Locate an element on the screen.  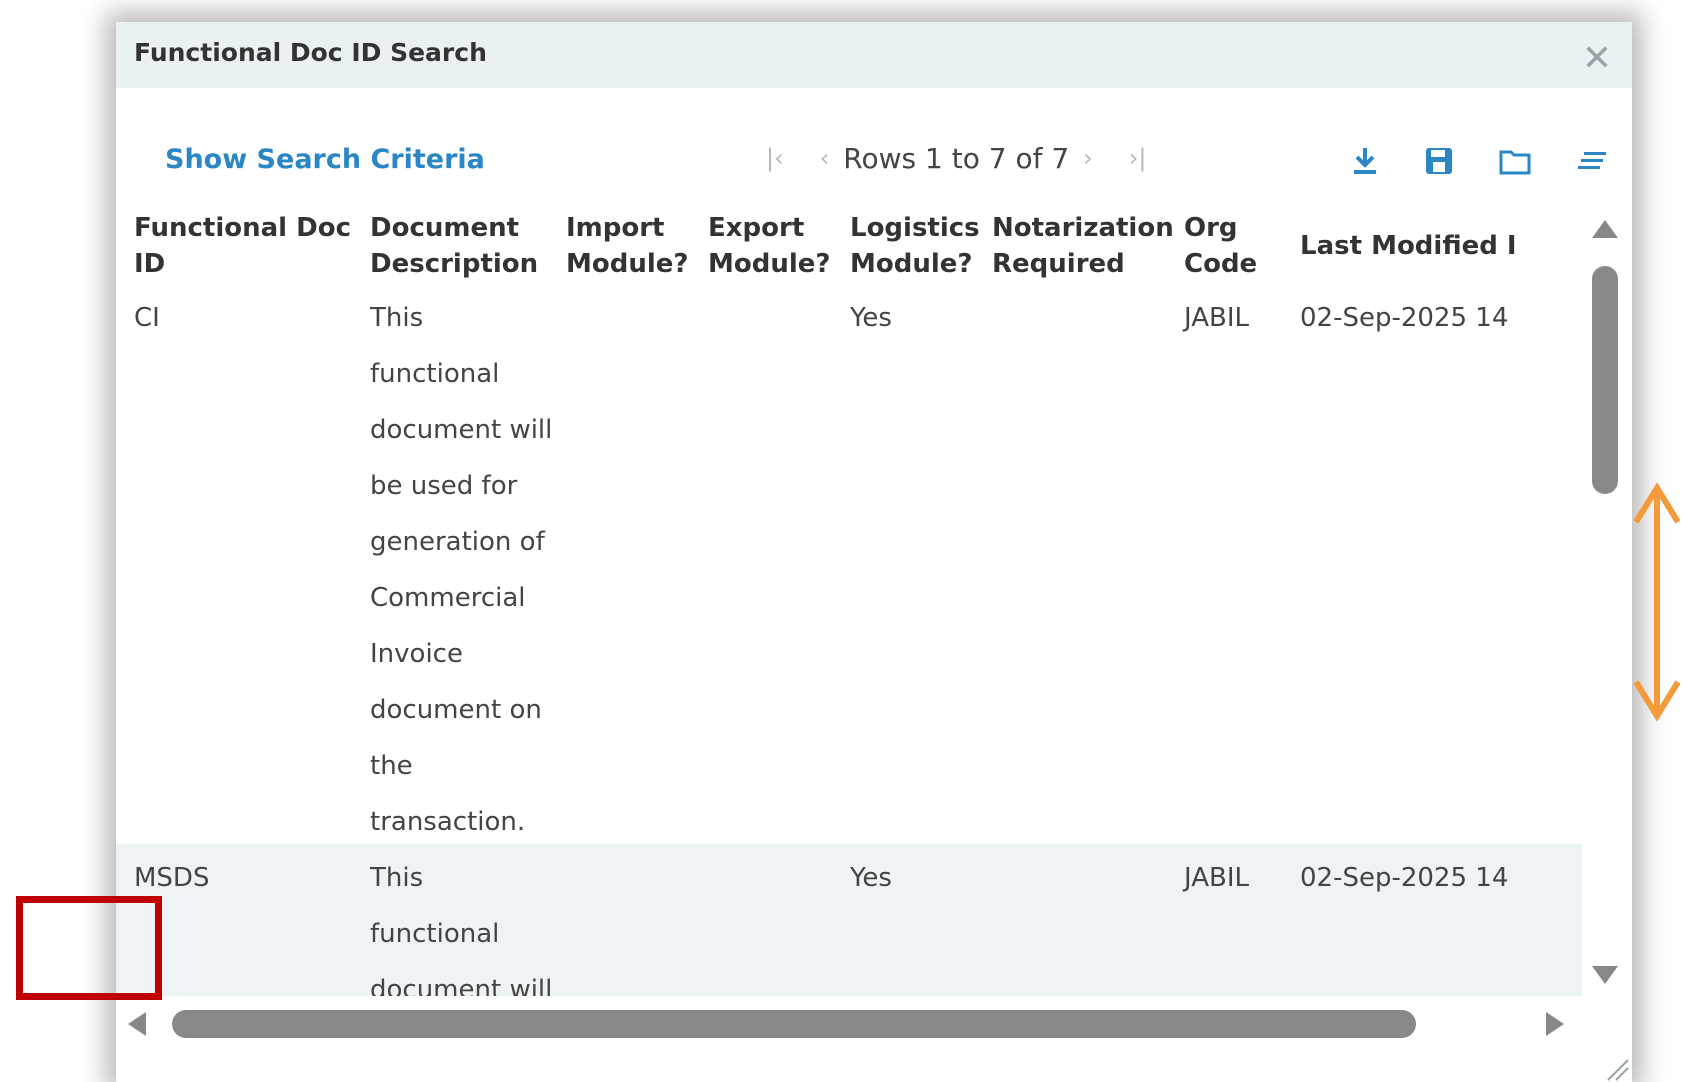
pager: |‹ ‹ Rows 1 to 7 of 7 › ›| is located at coordinates (956, 158).